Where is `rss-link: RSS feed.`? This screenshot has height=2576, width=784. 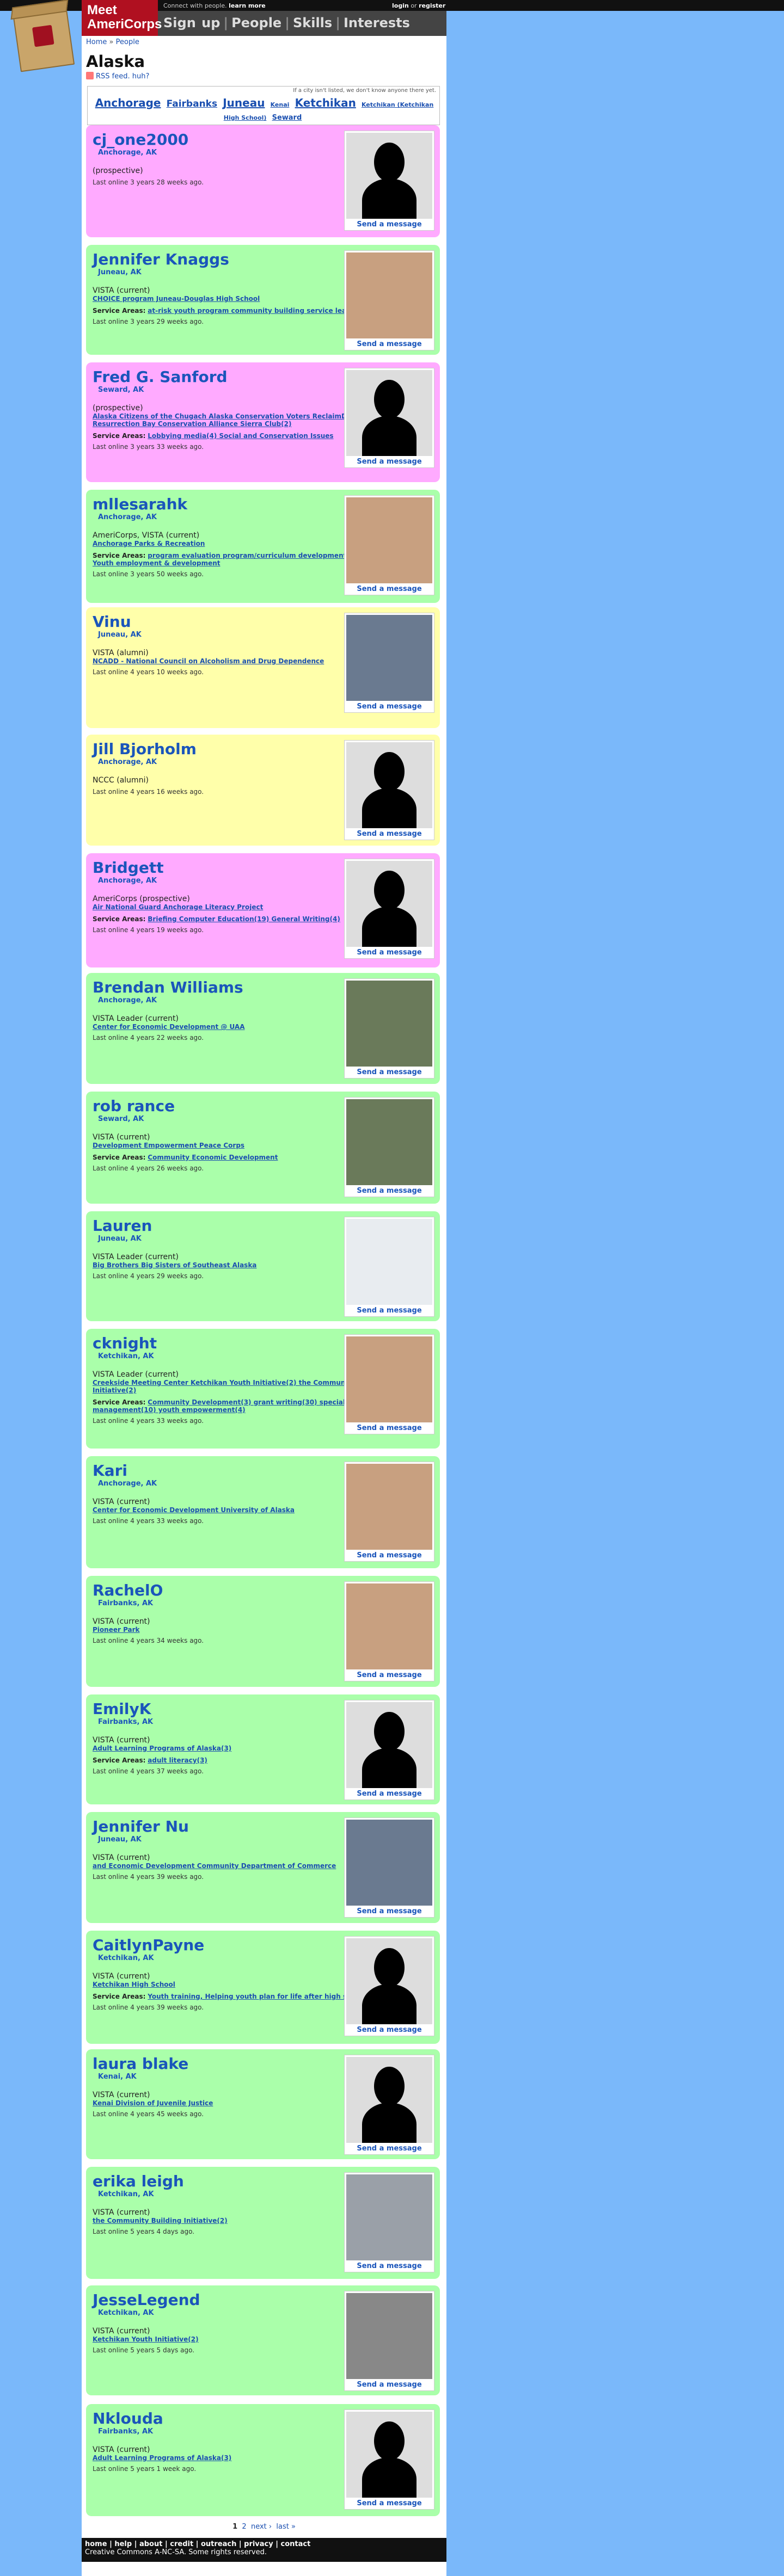 rss-link: RSS feed. is located at coordinates (113, 76).